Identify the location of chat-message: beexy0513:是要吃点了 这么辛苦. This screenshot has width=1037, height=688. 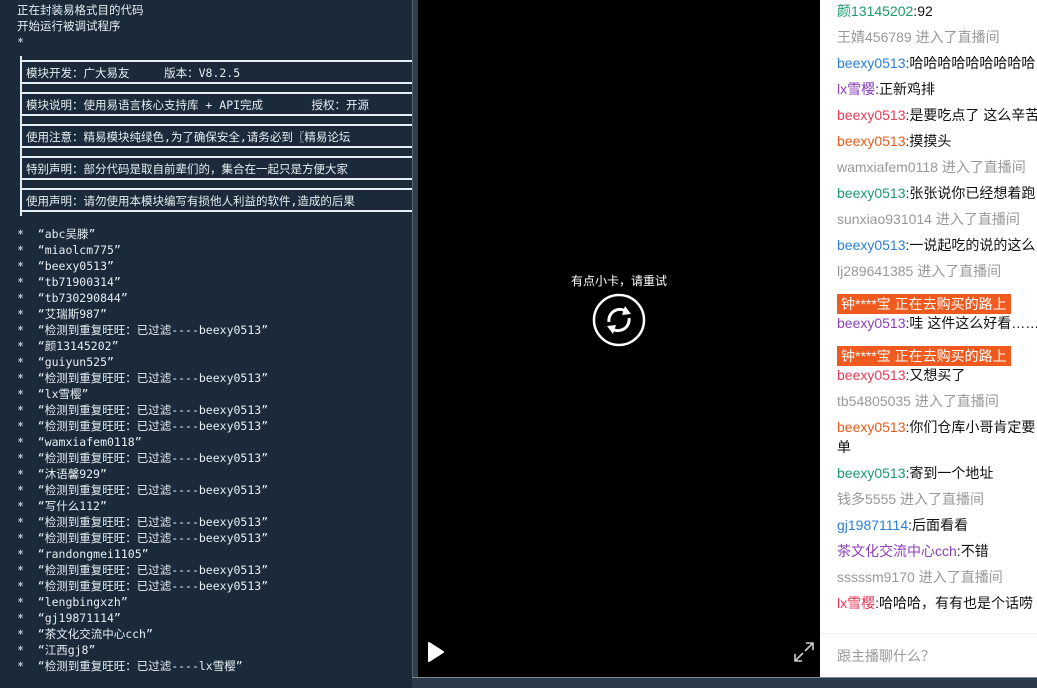
(937, 115).